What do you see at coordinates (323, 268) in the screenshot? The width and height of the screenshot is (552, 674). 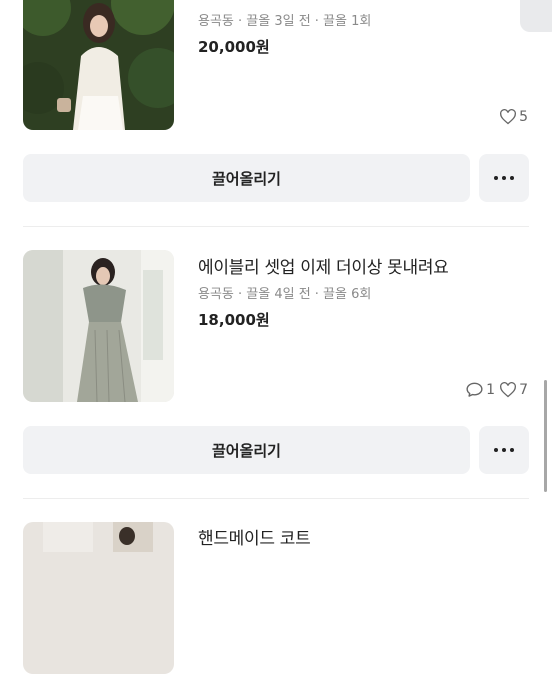 I see `listing-title: 에이블리 셋업 이제 더이상 못내려요` at bounding box center [323, 268].